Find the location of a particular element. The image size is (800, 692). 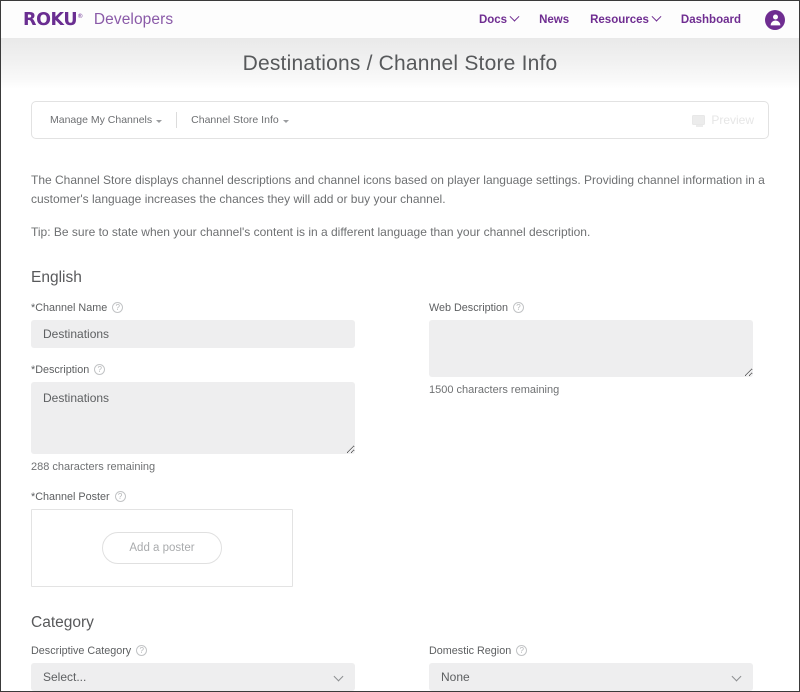

web-description-textarea is located at coordinates (591, 348).